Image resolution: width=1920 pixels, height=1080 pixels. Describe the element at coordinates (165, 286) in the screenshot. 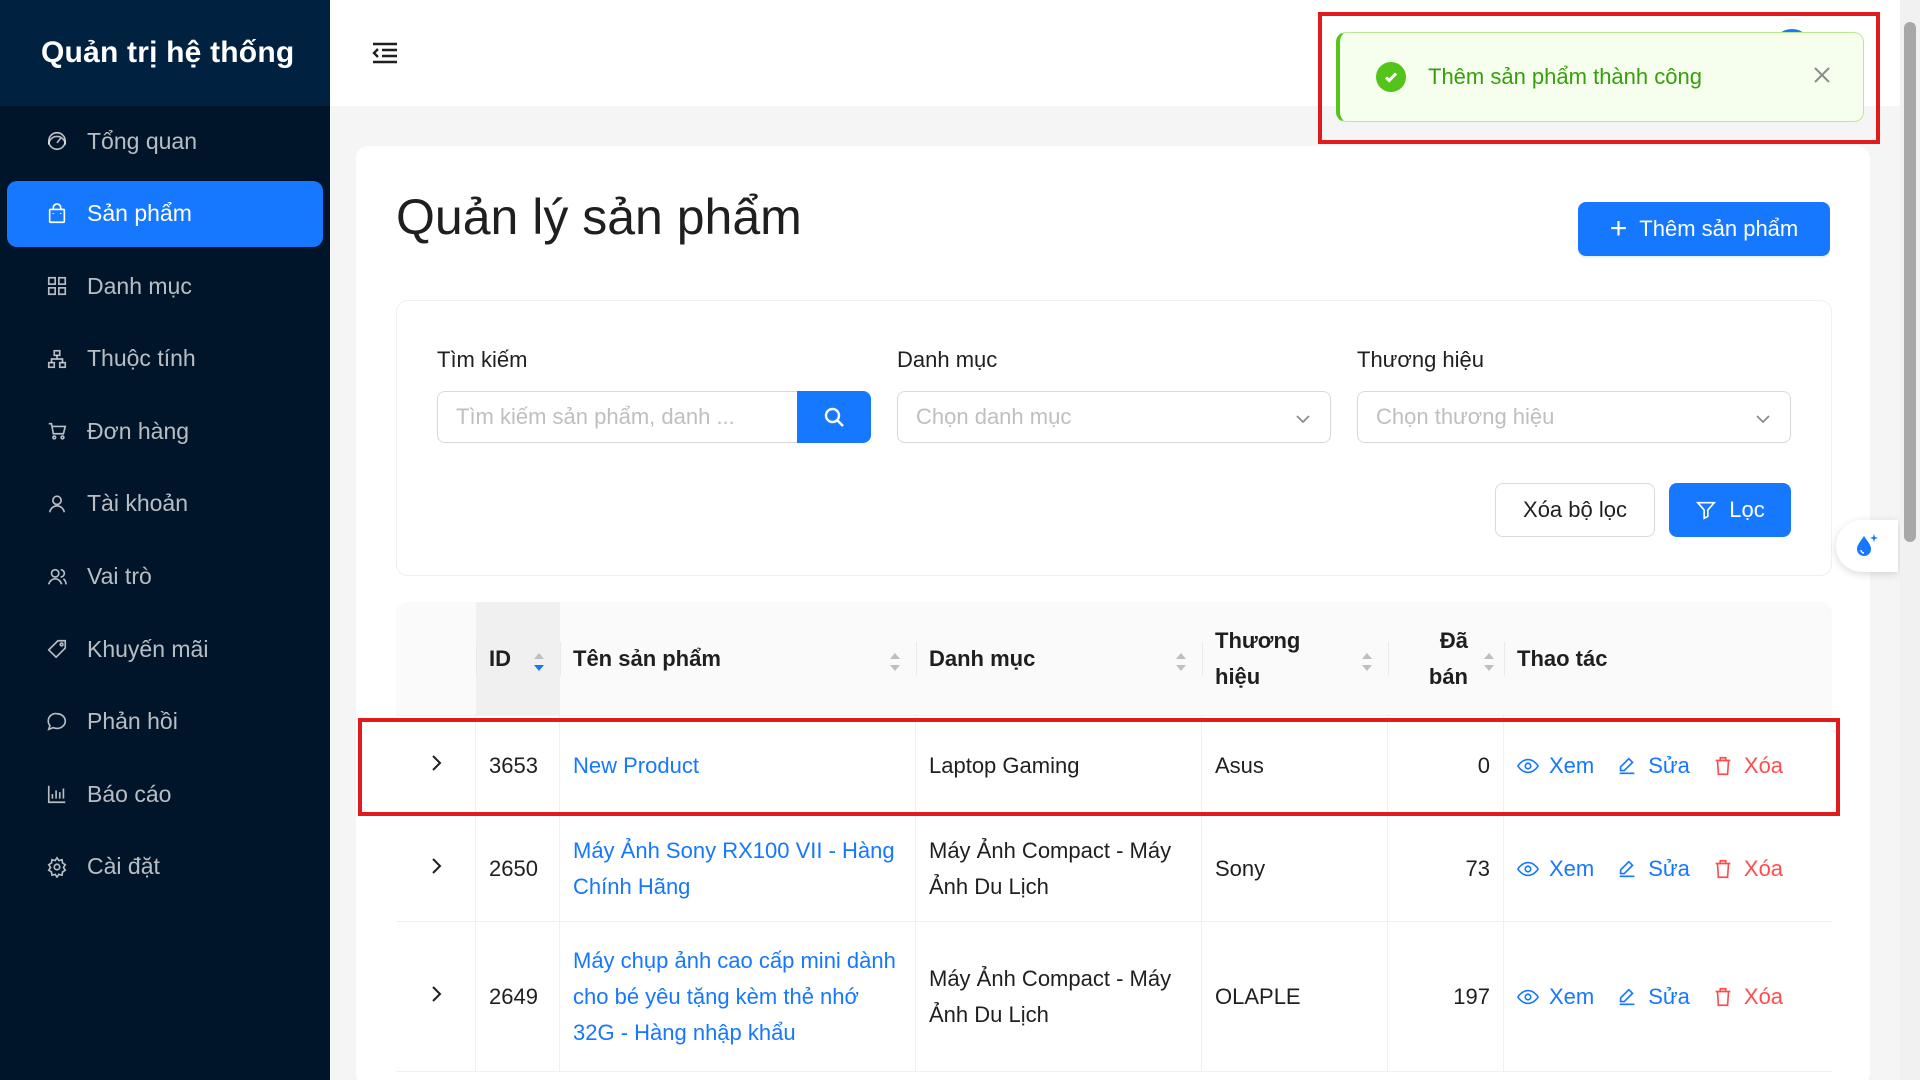

I see `sidebar-item-categories: Danh mục` at that location.